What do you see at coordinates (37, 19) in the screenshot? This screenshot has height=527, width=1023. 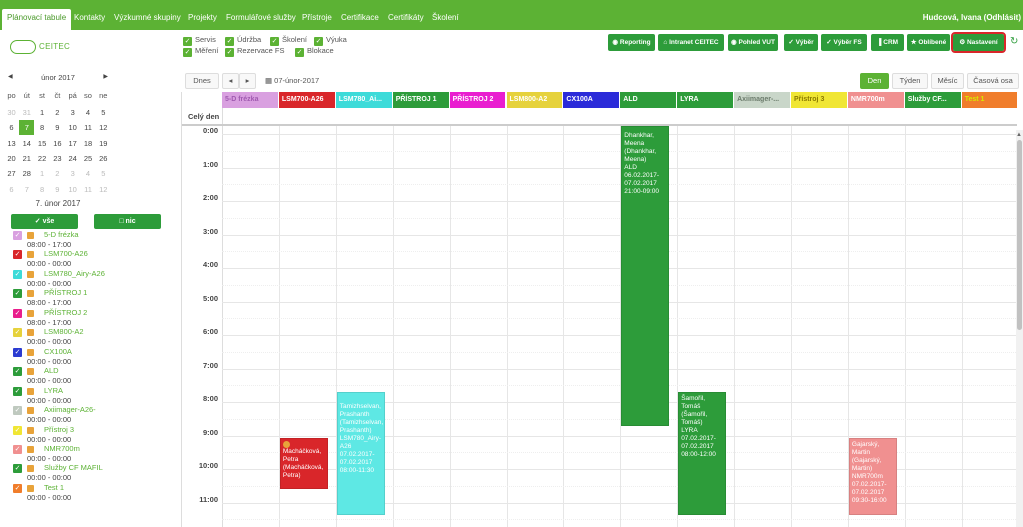 I see `nav-item-planovaci-tabule: Plánovací tabule` at bounding box center [37, 19].